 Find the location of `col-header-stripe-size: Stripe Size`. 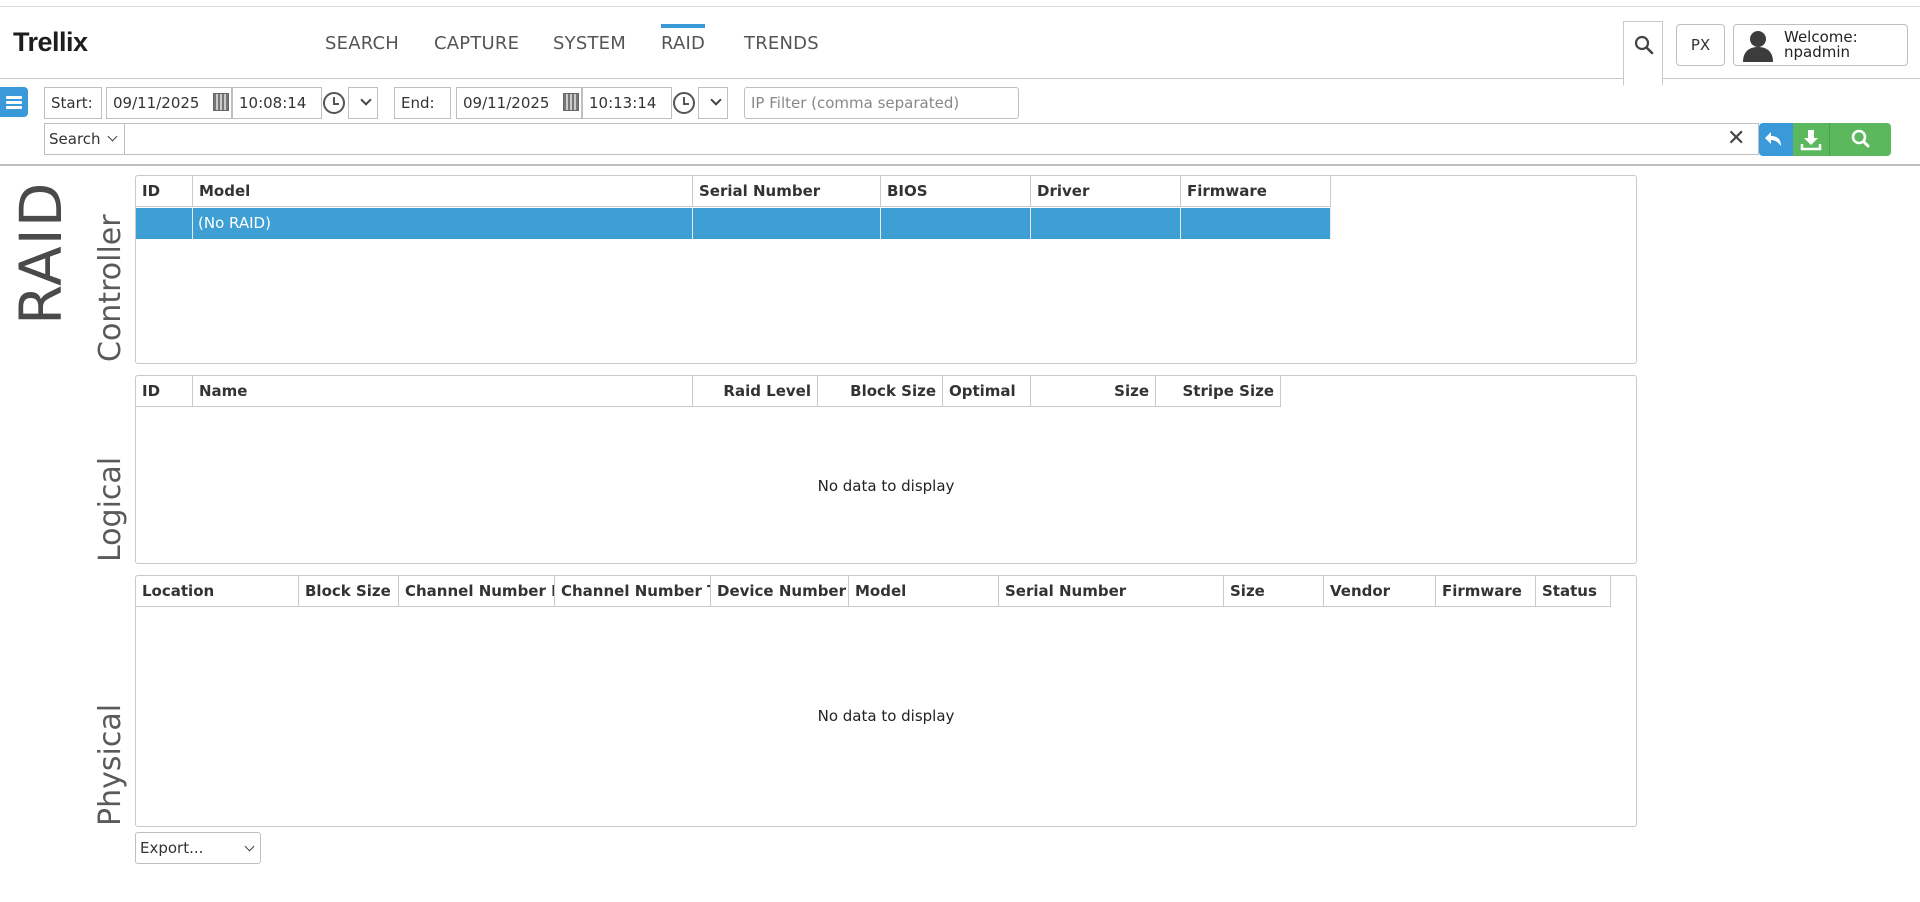

col-header-stripe-size: Stripe Size is located at coordinates (1218, 391).